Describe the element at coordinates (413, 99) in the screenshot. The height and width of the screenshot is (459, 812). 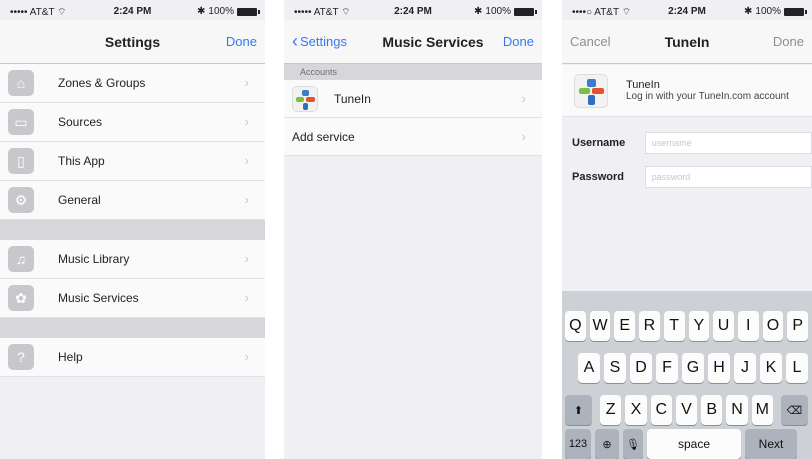
I see `service-row-tunein: TuneIn ›` at that location.